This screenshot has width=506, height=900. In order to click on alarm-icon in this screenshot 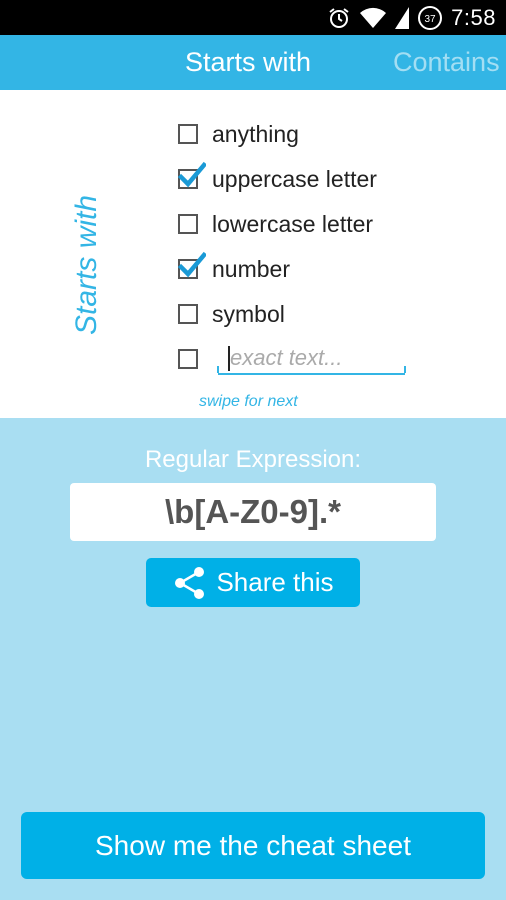, I will do `click(339, 18)`.